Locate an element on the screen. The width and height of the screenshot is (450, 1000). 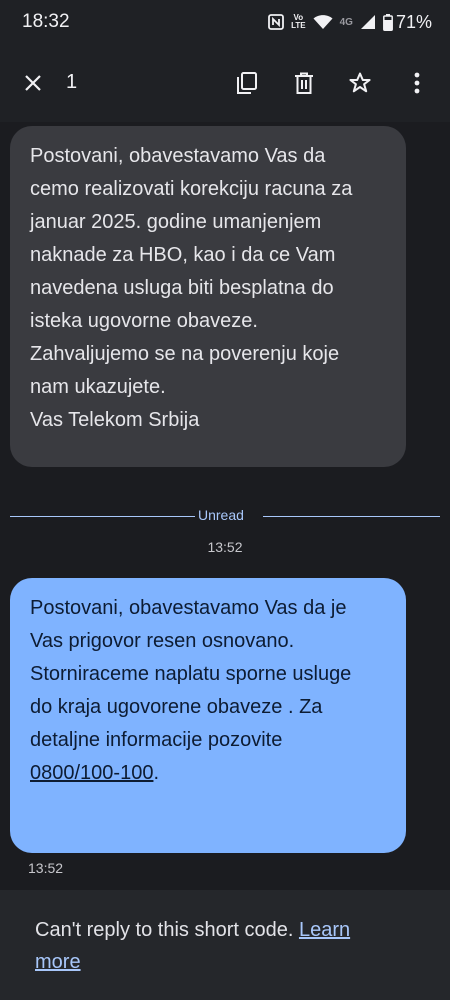
message-line: naknade za HBO, kao i da ce Vam is located at coordinates (183, 255).